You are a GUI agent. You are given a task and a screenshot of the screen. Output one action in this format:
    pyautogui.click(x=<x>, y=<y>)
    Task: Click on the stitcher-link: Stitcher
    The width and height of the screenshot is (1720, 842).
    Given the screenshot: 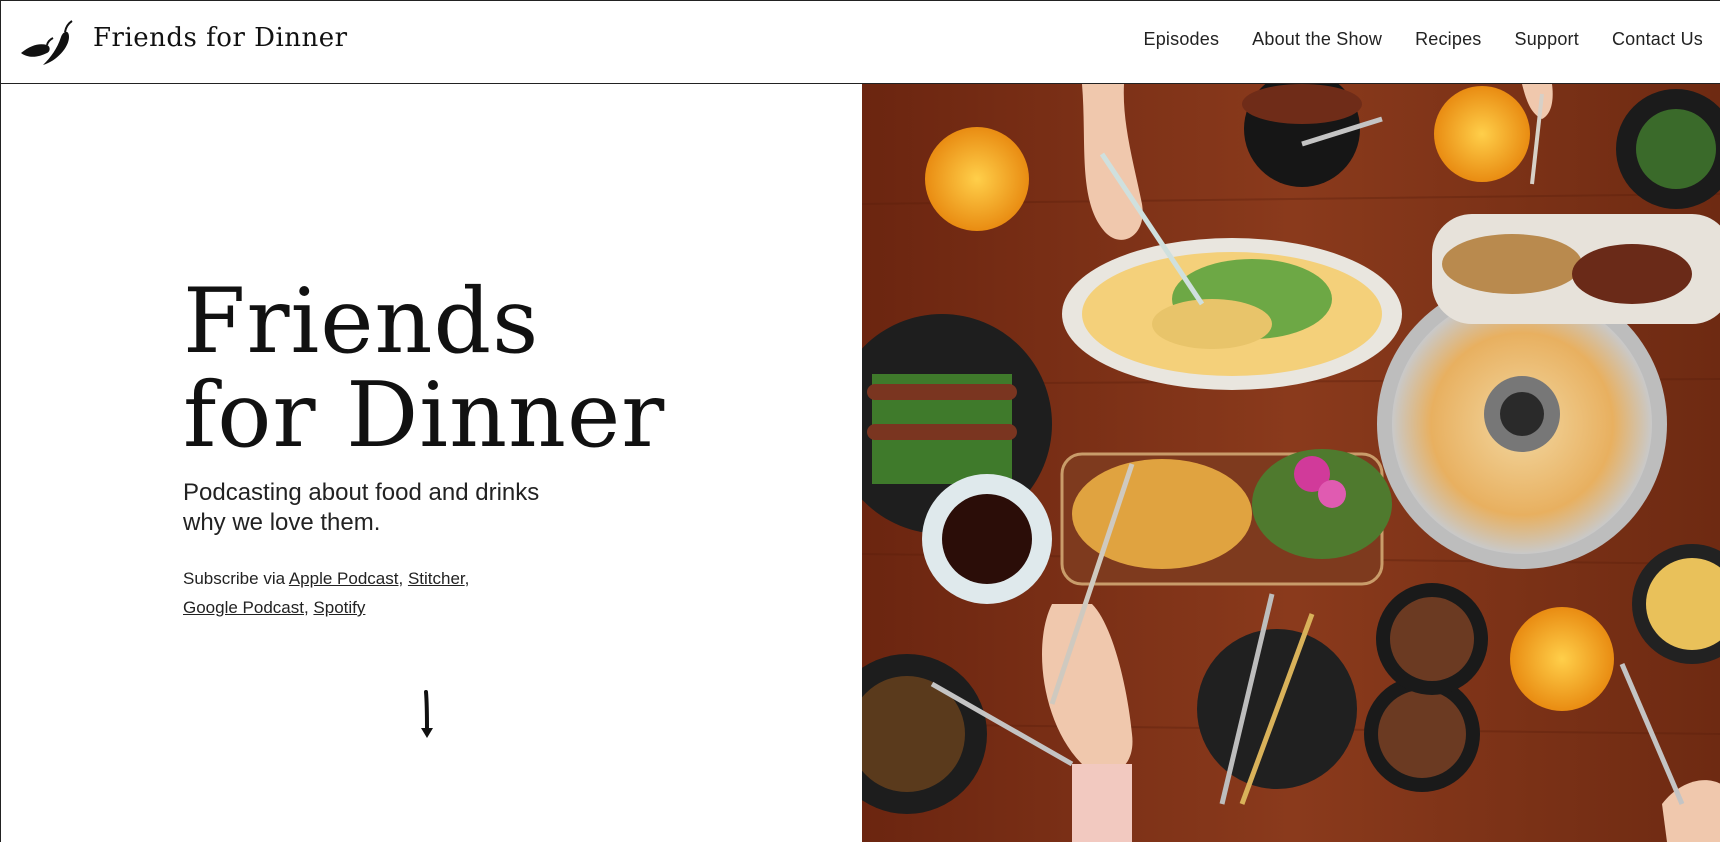 What is the action you would take?
    pyautogui.click(x=436, y=578)
    